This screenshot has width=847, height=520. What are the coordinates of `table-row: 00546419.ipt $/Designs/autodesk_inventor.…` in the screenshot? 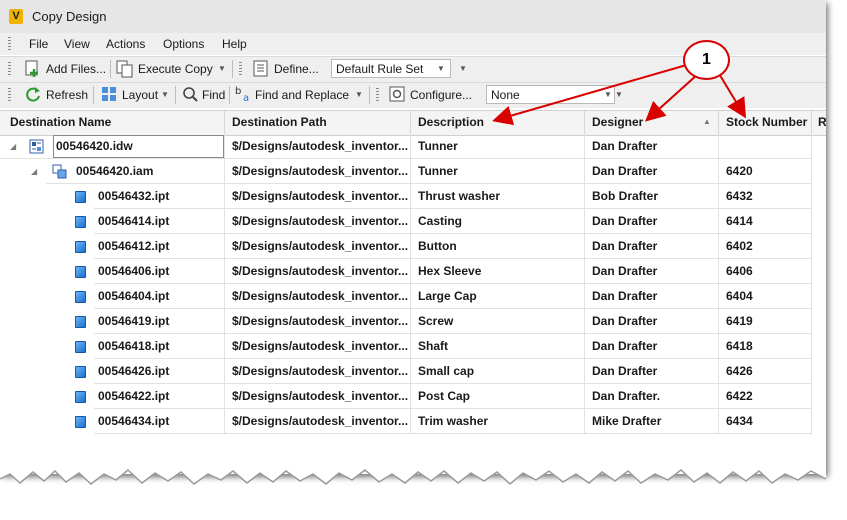 It's located at (413, 321).